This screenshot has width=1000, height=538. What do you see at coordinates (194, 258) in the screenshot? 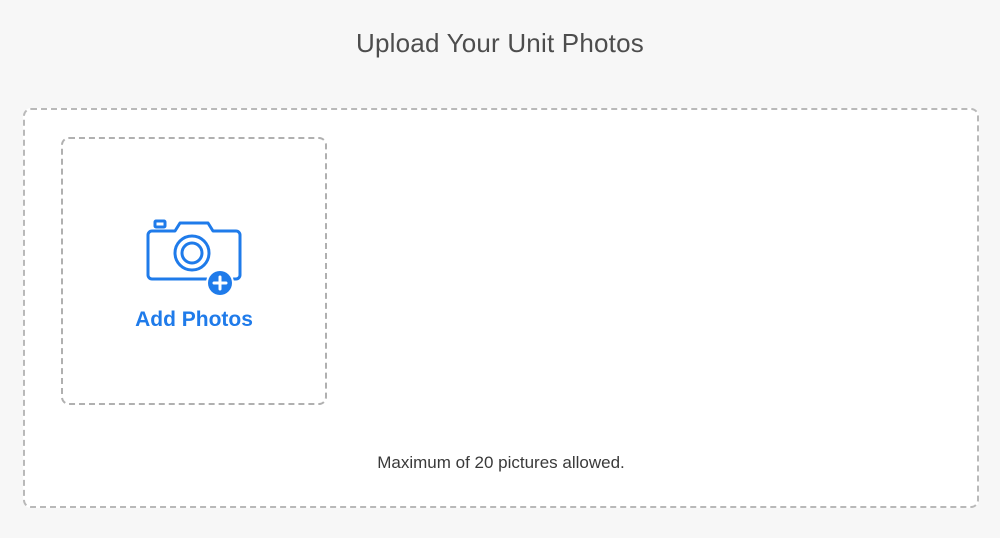
I see `camera-add-icon` at bounding box center [194, 258].